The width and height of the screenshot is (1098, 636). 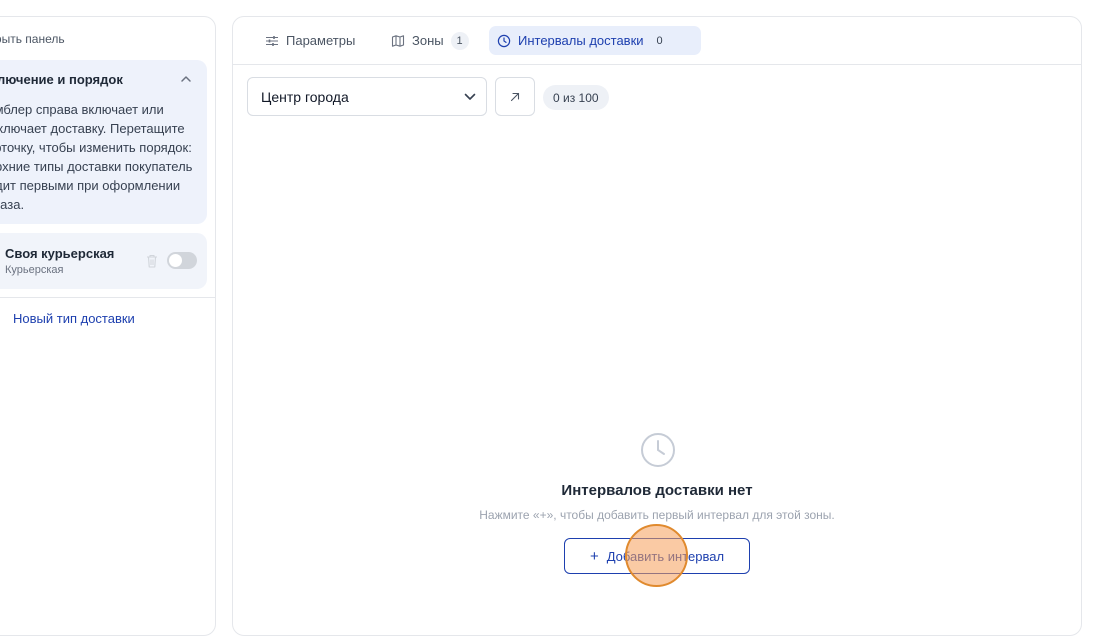 I want to click on delivery-type-card: Своя курьерская Курьерская, so click(x=103, y=261).